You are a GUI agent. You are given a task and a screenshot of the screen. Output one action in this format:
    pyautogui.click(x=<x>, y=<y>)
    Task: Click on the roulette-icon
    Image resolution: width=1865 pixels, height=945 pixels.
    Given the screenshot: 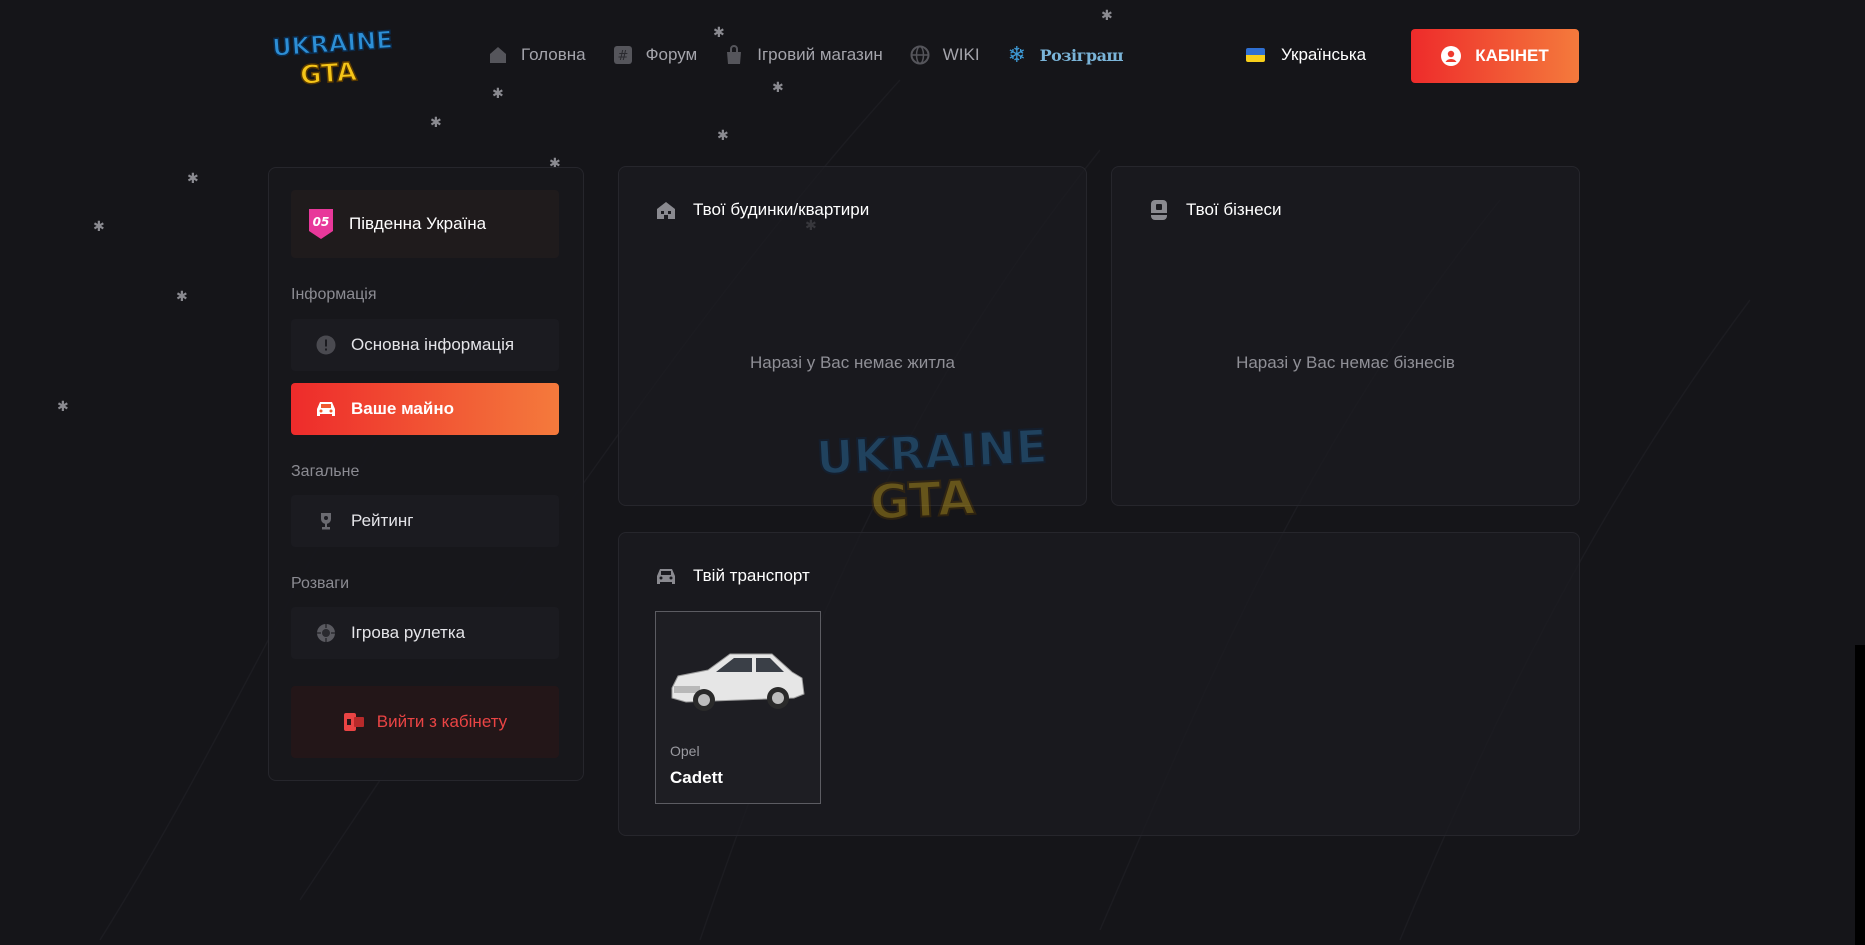 What is the action you would take?
    pyautogui.click(x=326, y=633)
    